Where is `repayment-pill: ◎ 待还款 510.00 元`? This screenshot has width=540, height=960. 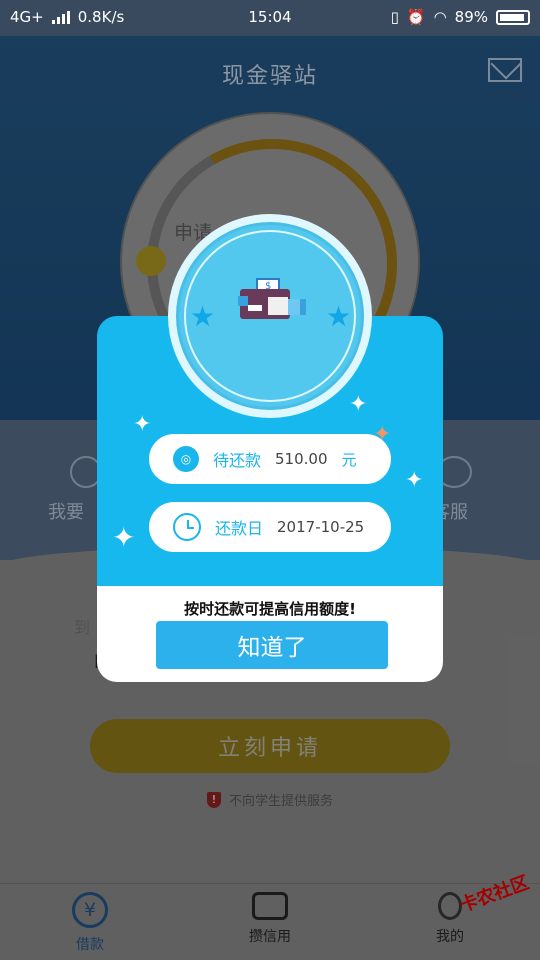 repayment-pill: ◎ 待还款 510.00 元 is located at coordinates (270, 459).